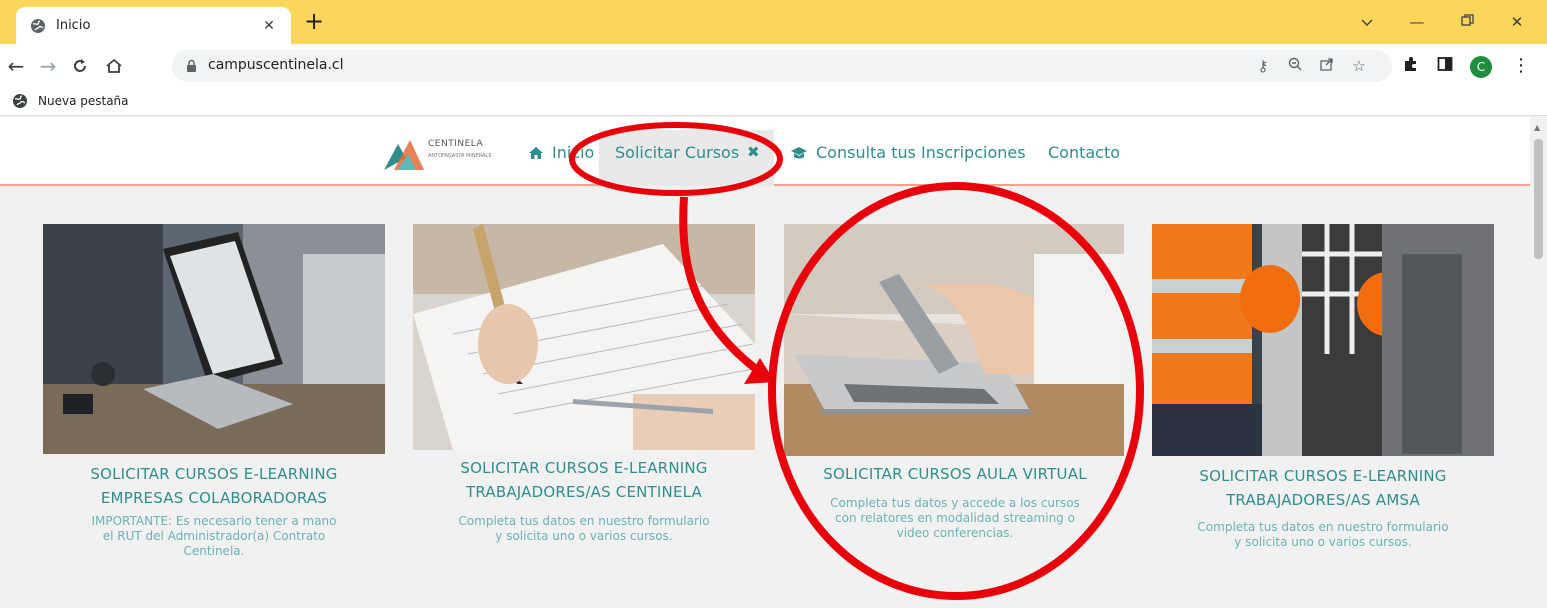 The width and height of the screenshot is (1547, 608). Describe the element at coordinates (955, 340) in the screenshot. I see `course-photo-phone` at that location.